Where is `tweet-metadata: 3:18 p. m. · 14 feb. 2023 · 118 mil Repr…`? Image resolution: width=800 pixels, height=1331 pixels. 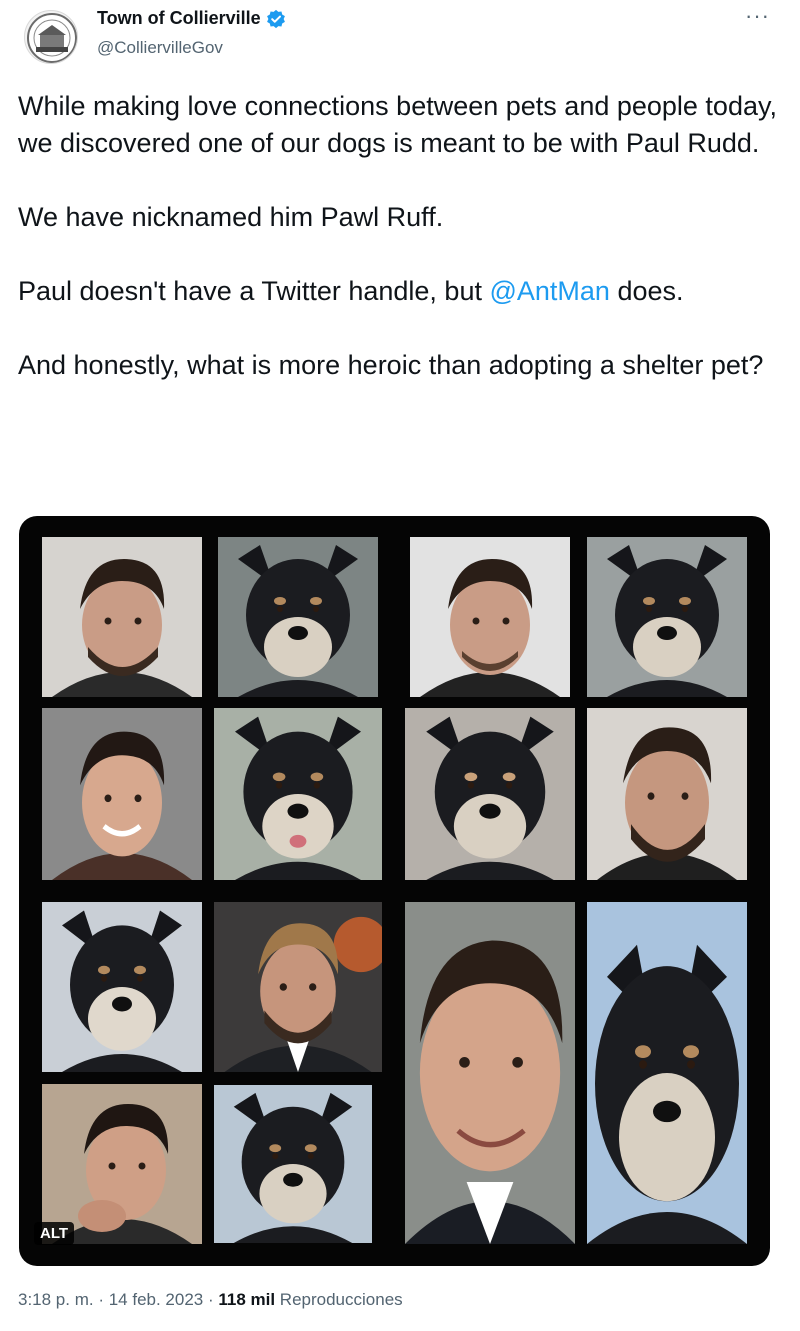 tweet-metadata: 3:18 p. m. · 14 feb. 2023 · 118 mil Repr… is located at coordinates (210, 1300).